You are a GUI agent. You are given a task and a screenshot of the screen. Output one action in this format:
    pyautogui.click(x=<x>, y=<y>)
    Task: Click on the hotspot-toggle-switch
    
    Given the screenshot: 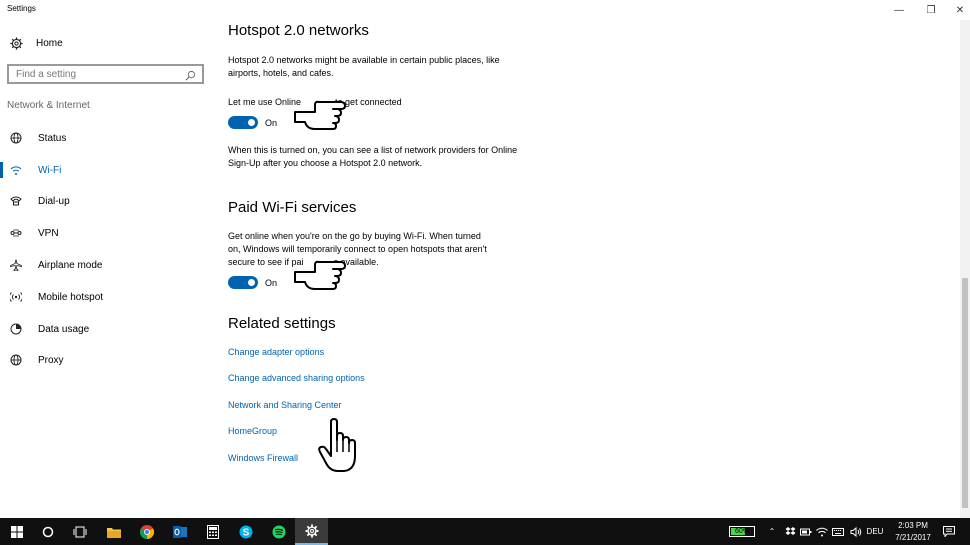 What is the action you would take?
    pyautogui.click(x=243, y=122)
    